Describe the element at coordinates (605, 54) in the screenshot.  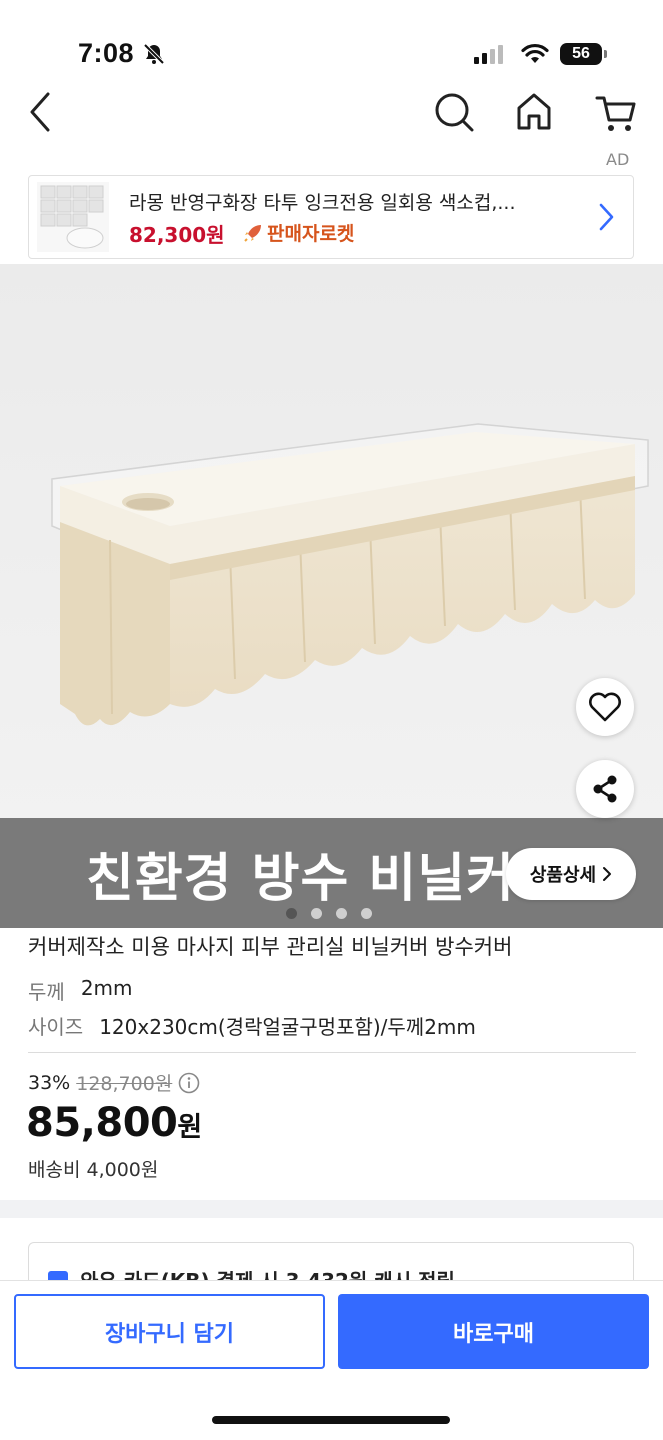
I see `battery-cap` at that location.